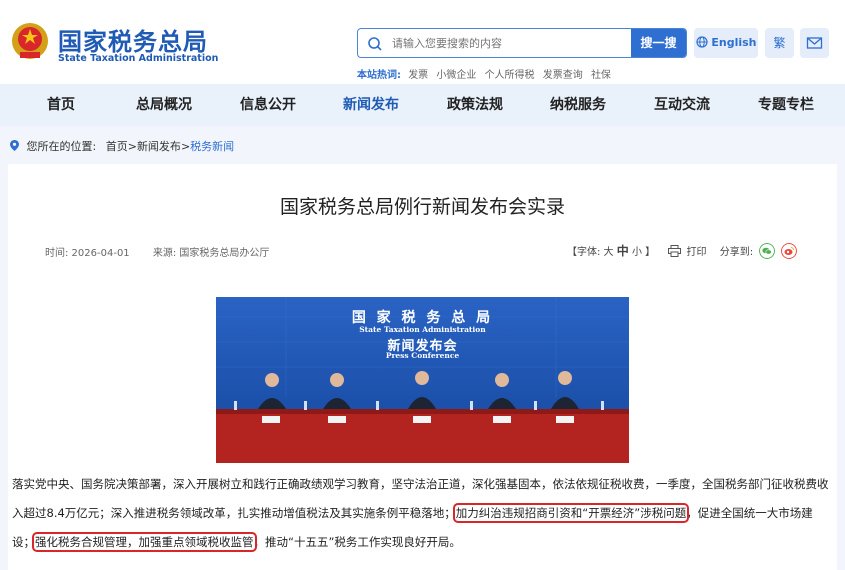 The width and height of the screenshot is (845, 570). Describe the element at coordinates (571, 513) in the screenshot. I see `highlighted-text: 加力纠治违规招商引资和“开票经济”涉税问题` at that location.